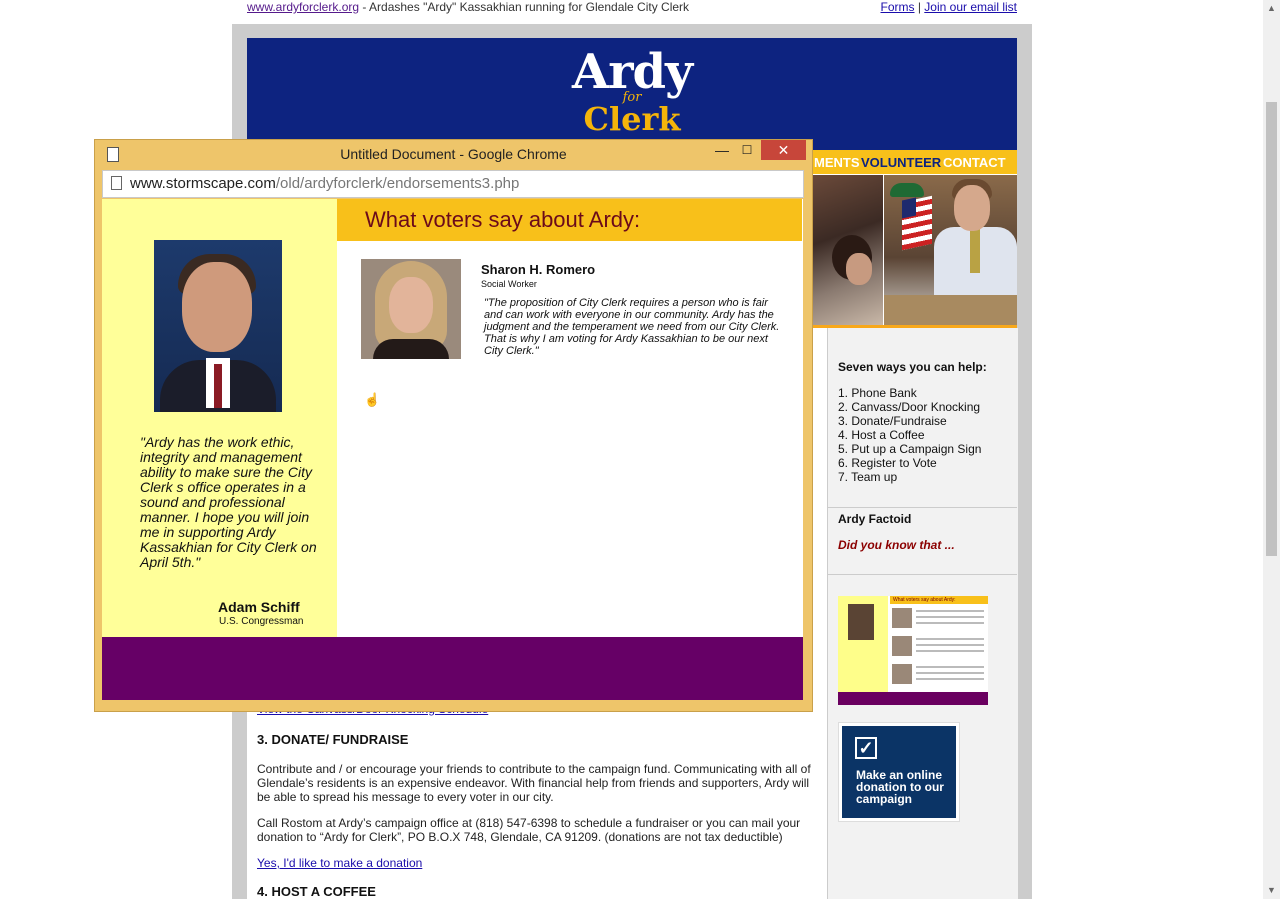 The height and width of the screenshot is (899, 1280). I want to click on adam-schiff-photo, so click(218, 326).